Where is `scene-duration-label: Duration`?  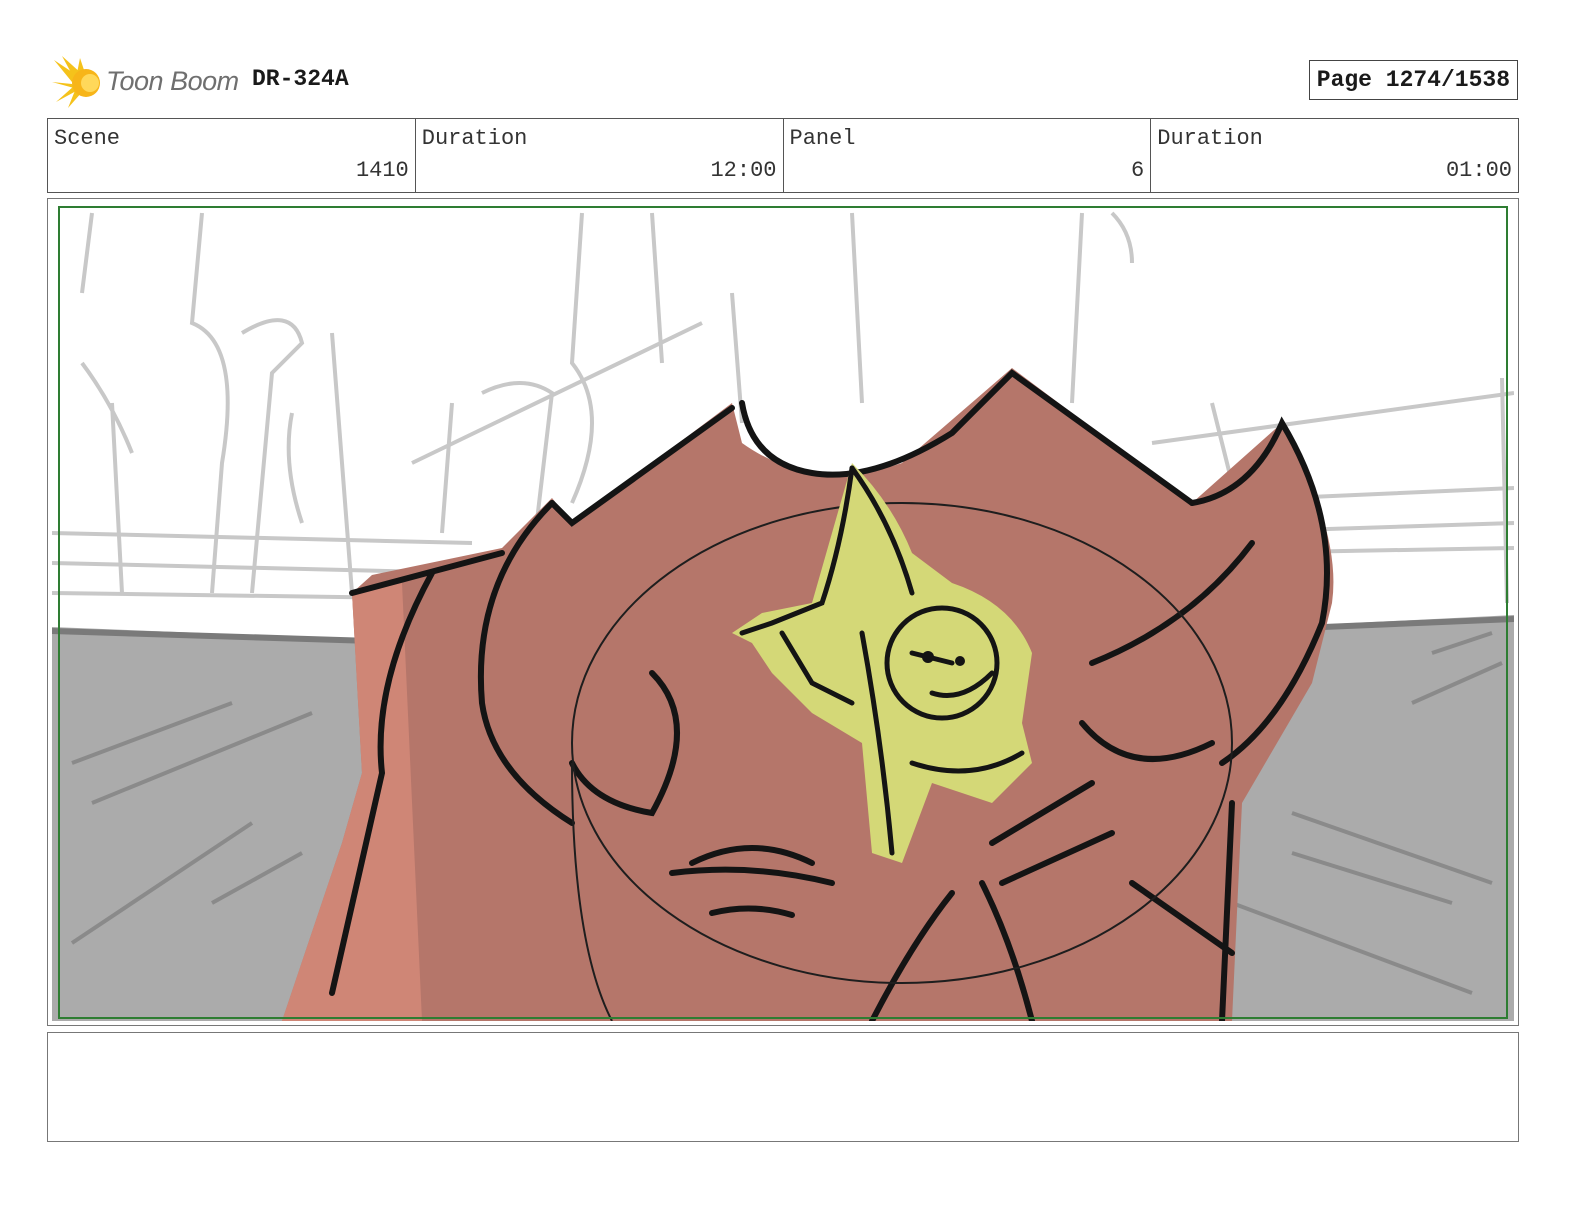
scene-duration-label: Duration is located at coordinates (474, 138).